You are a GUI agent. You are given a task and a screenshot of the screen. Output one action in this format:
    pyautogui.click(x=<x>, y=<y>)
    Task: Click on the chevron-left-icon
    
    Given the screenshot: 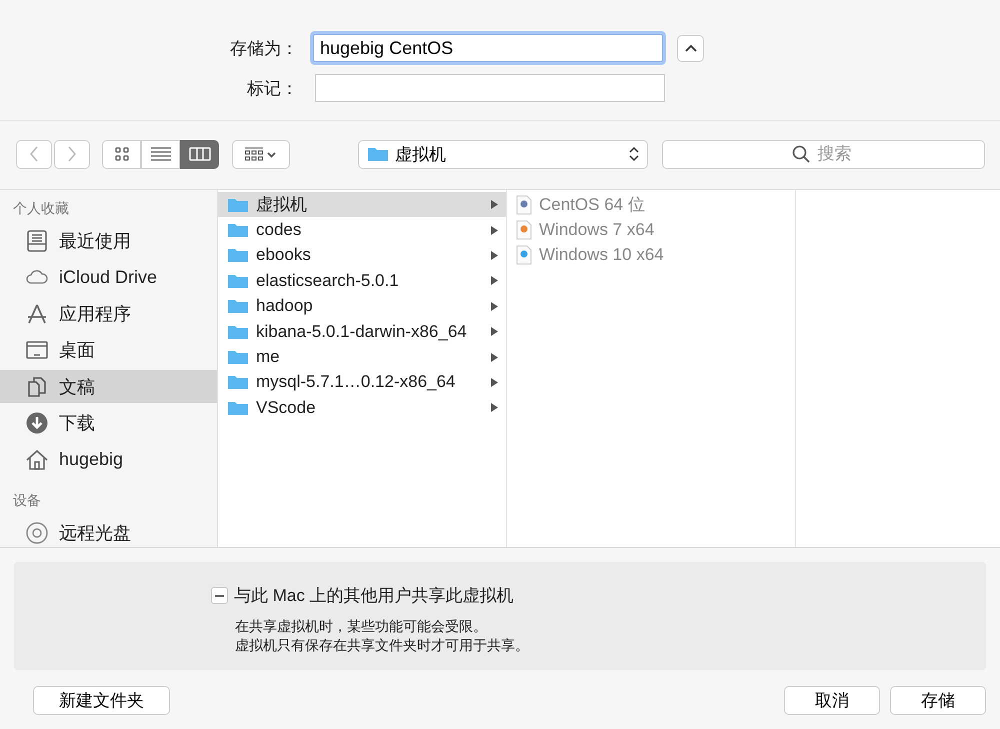 What is the action you would take?
    pyautogui.click(x=34, y=154)
    